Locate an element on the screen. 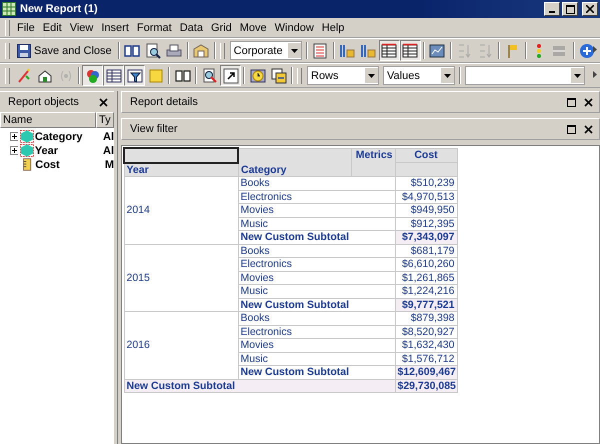 The image size is (600, 444). table-cell: $1,632,430 is located at coordinates (426, 345).